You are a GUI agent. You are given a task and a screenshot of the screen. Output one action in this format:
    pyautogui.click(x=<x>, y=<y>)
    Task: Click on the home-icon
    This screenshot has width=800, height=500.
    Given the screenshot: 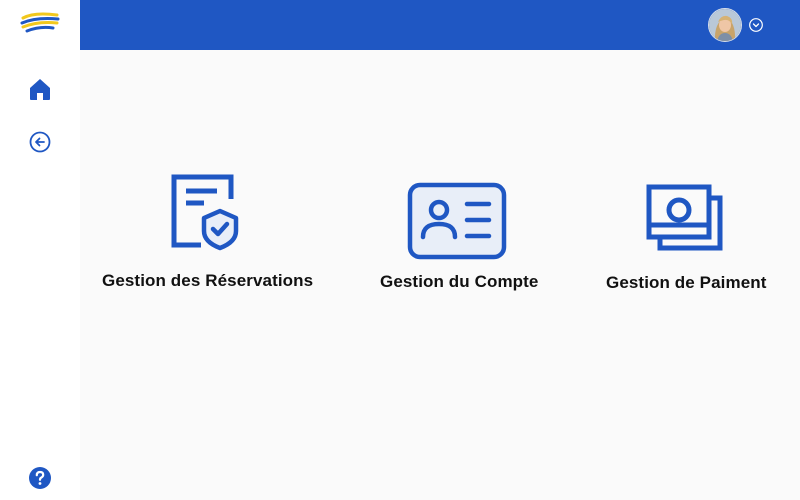 What is the action you would take?
    pyautogui.click(x=40, y=89)
    